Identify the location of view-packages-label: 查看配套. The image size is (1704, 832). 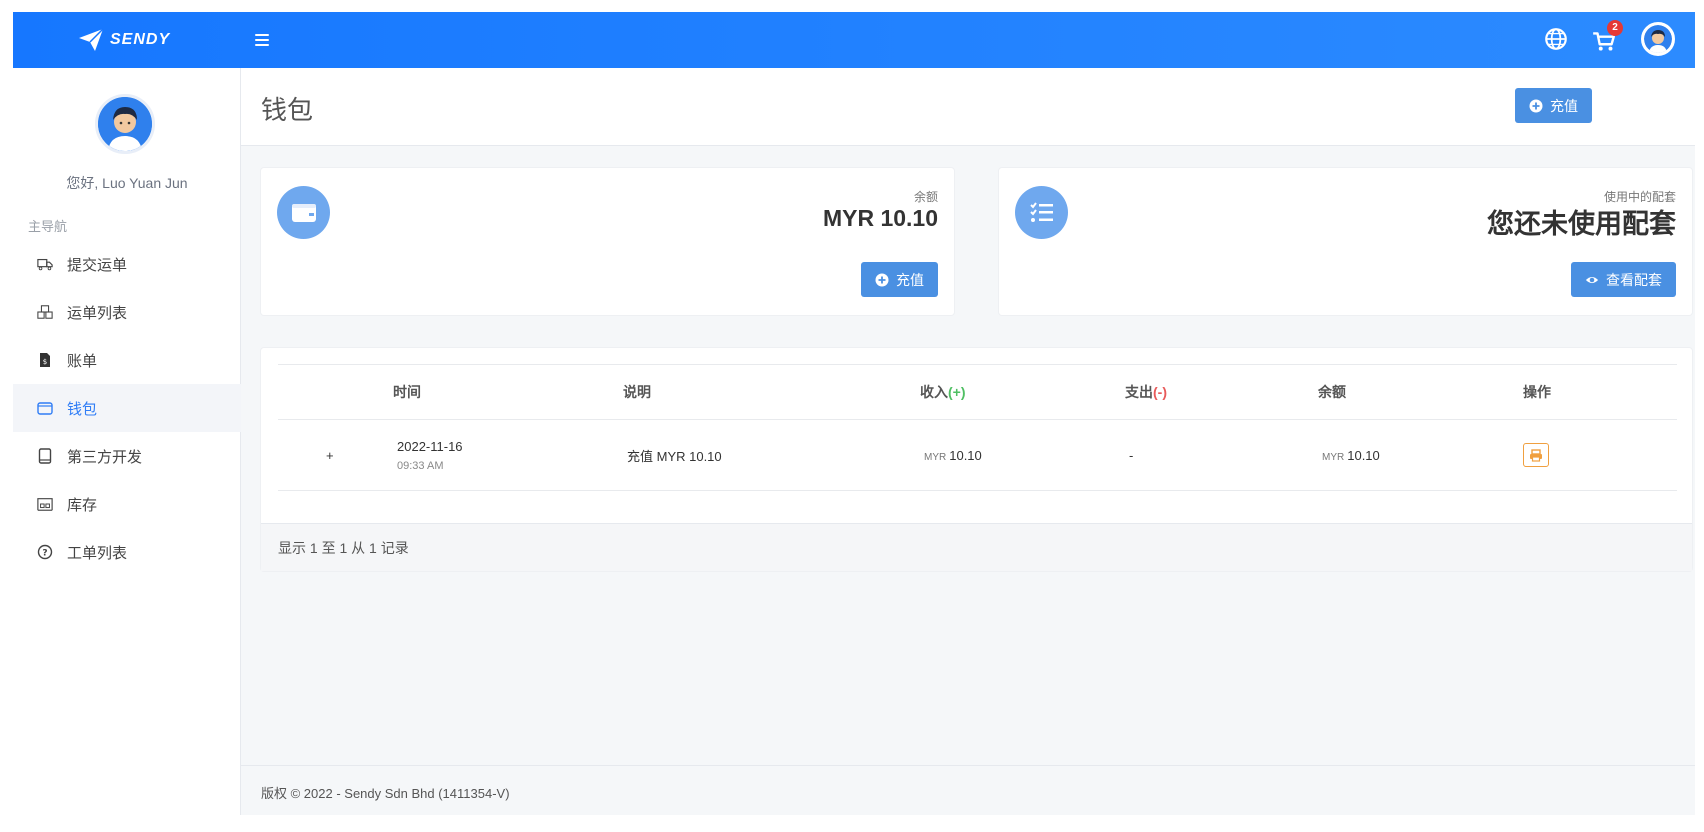
(1634, 279).